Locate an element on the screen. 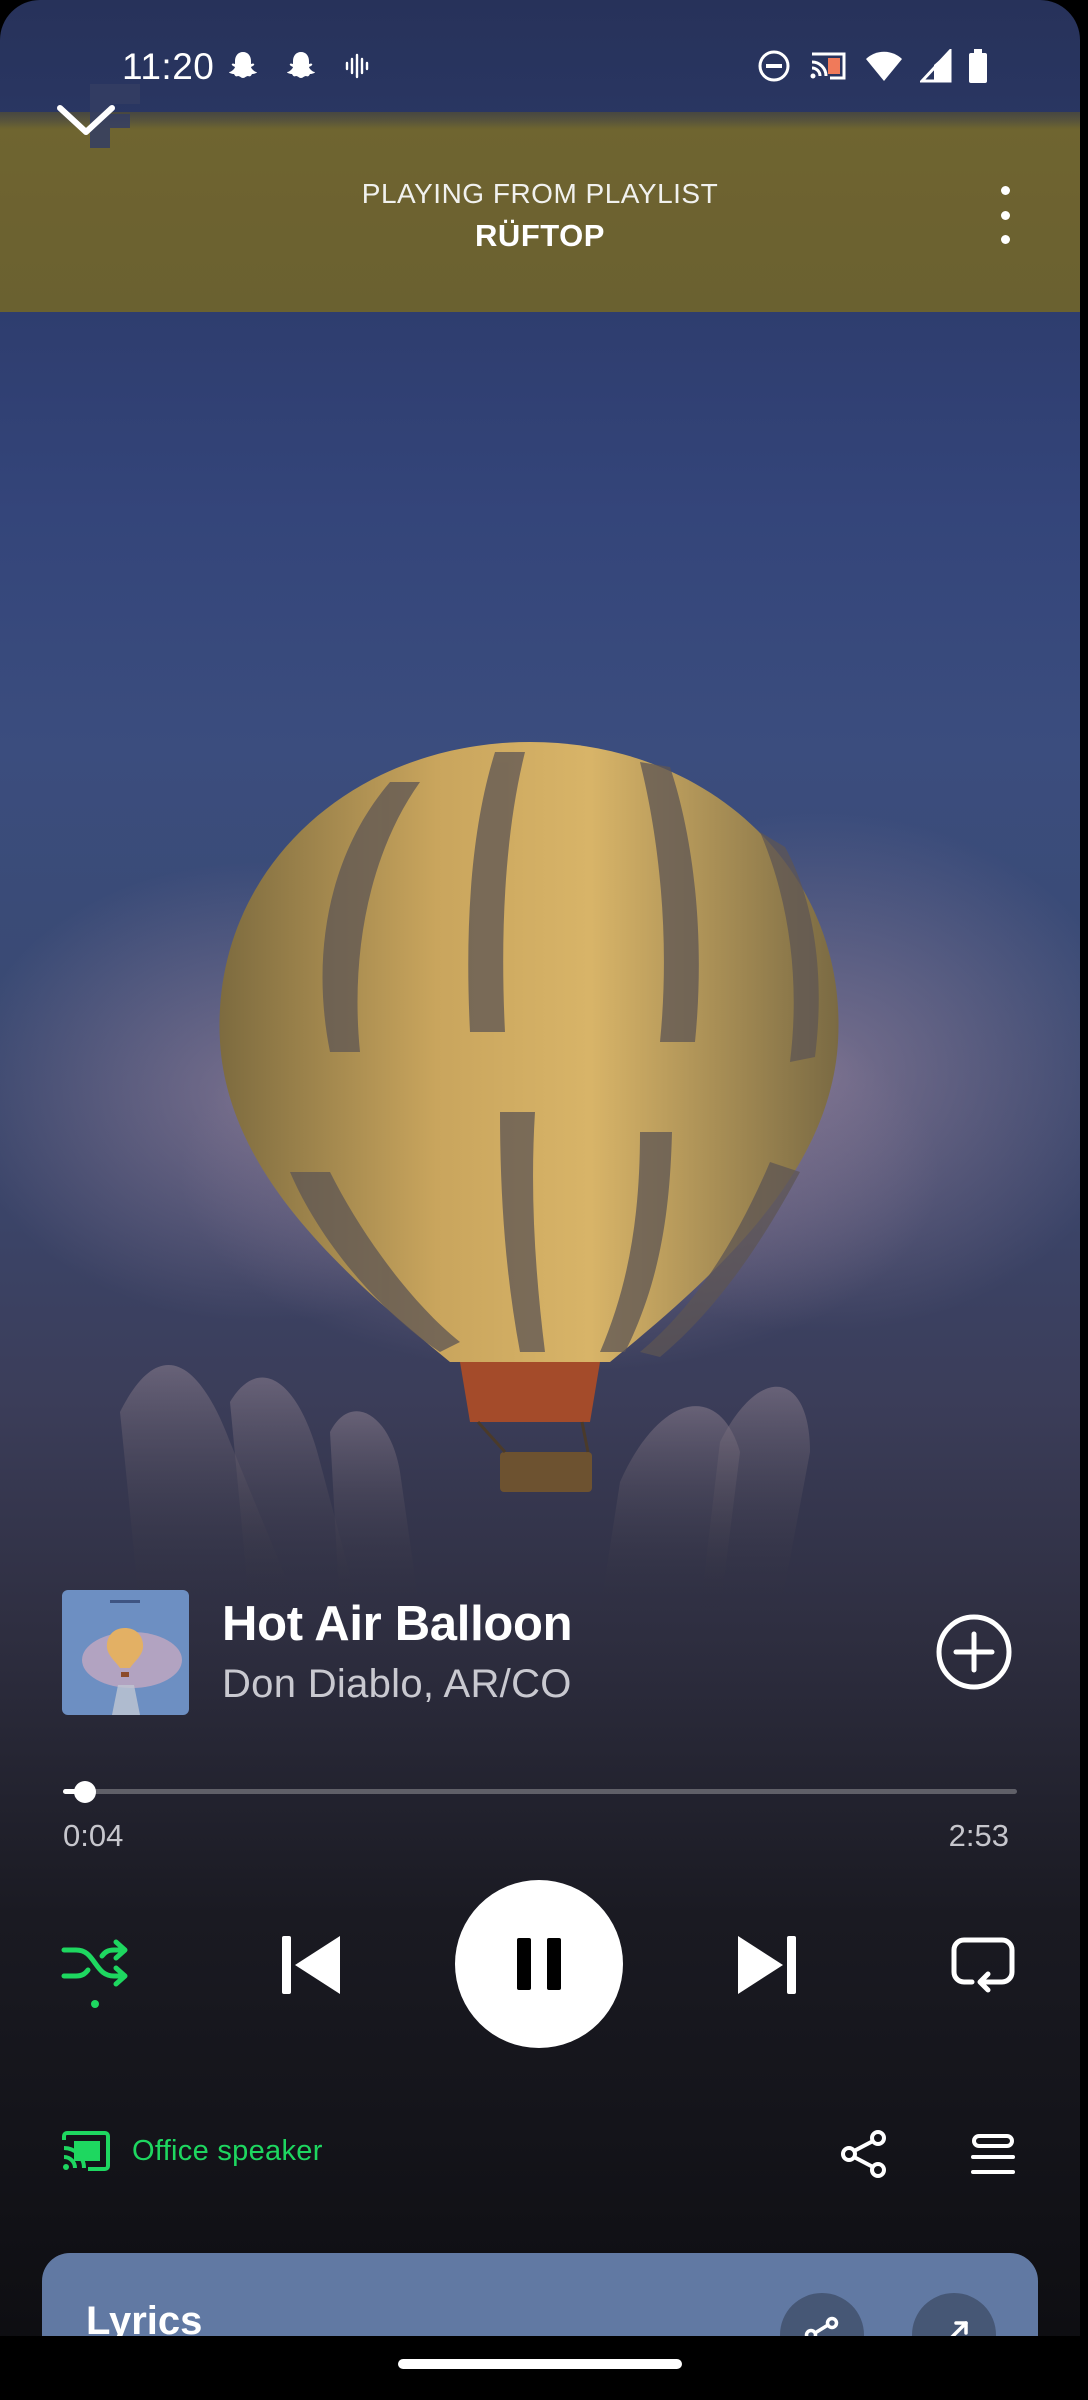  status-system-icons is located at coordinates (872, 66).